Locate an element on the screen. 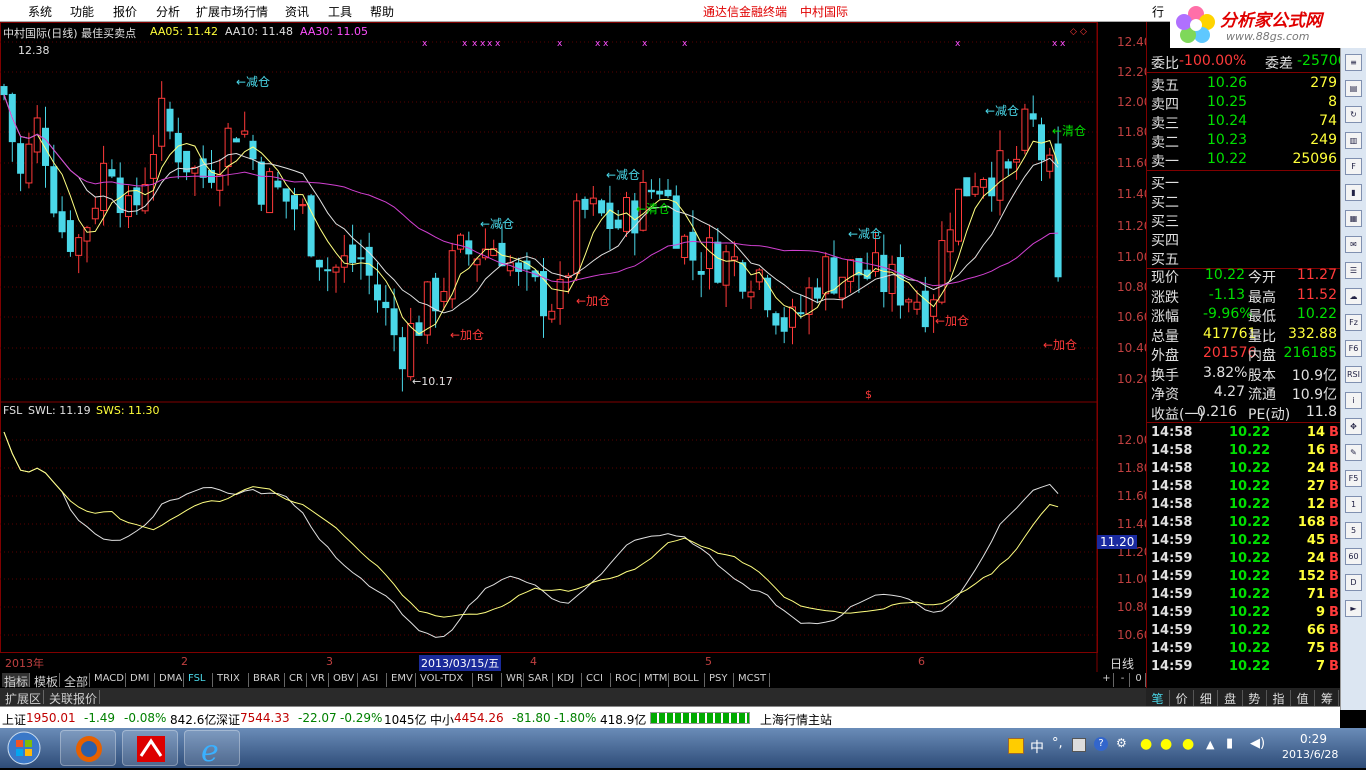  indicator-tab-trix: TRIX is located at coordinates (232, 680).